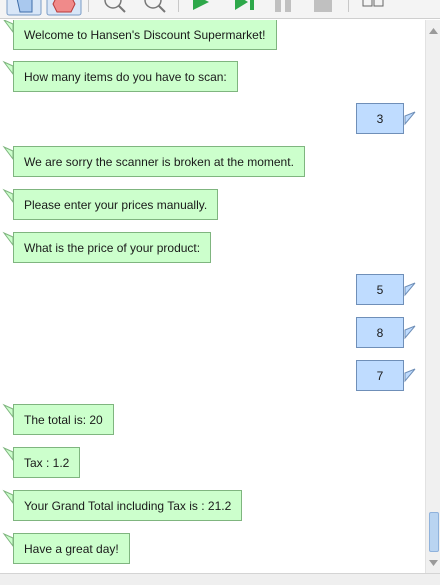 Image resolution: width=440 pixels, height=585 pixels. I want to click on bot-message-text: What is the price of your product:, so click(112, 247).